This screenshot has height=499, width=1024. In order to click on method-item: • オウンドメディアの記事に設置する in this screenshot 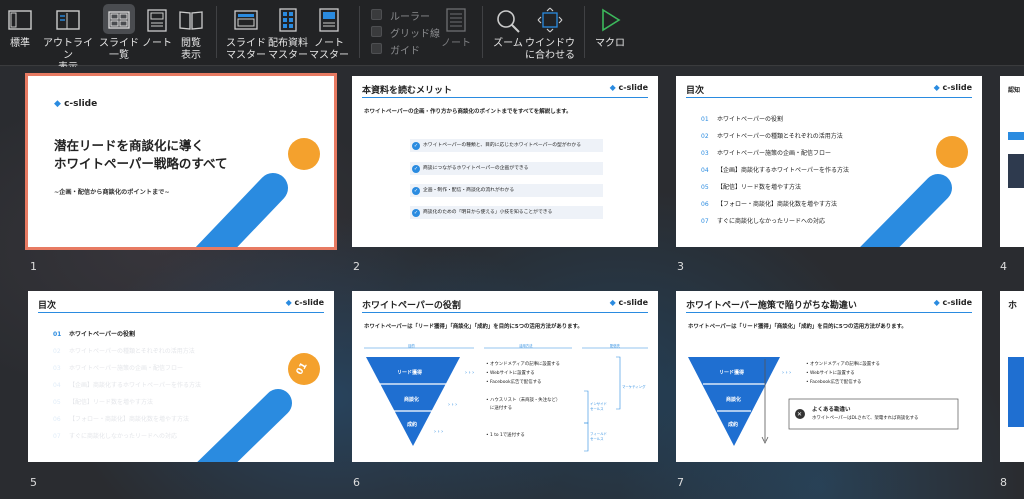, I will do `click(523, 364)`.